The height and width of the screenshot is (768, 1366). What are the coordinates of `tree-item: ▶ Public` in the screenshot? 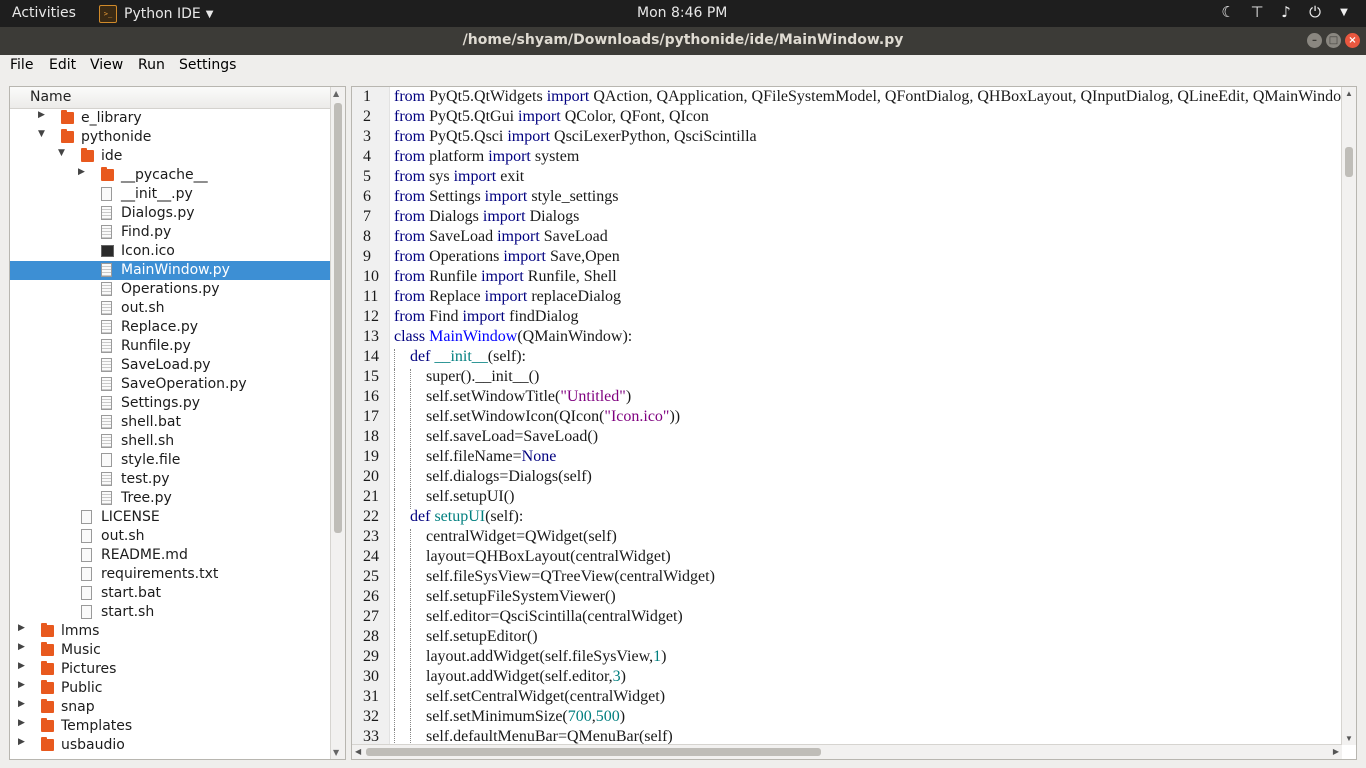 It's located at (170, 688).